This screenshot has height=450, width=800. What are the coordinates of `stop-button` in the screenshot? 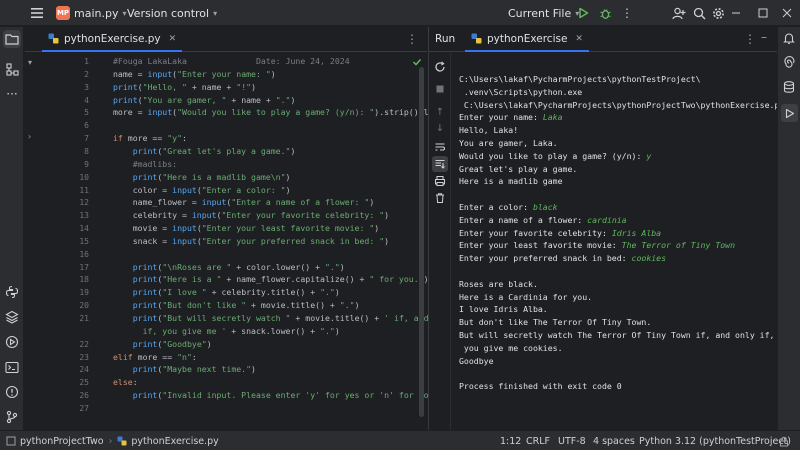 It's located at (440, 89).